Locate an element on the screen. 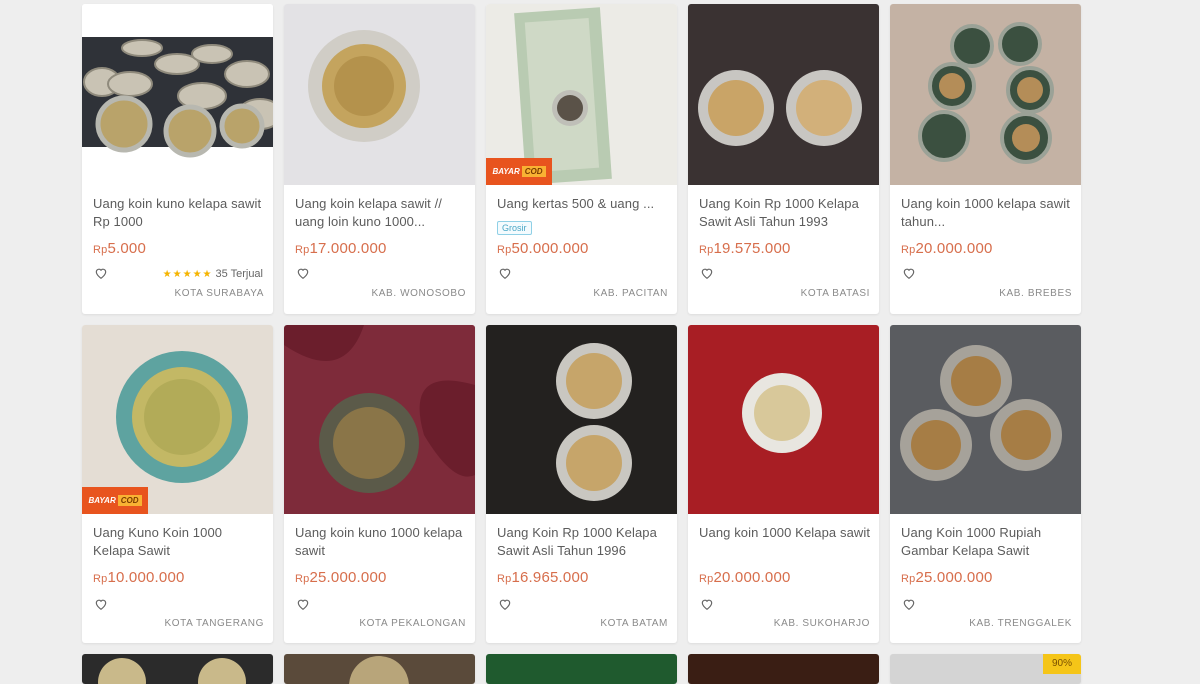  product-title: Uang Kuno Koin 1000 Kelapa Sawit is located at coordinates (179, 542).